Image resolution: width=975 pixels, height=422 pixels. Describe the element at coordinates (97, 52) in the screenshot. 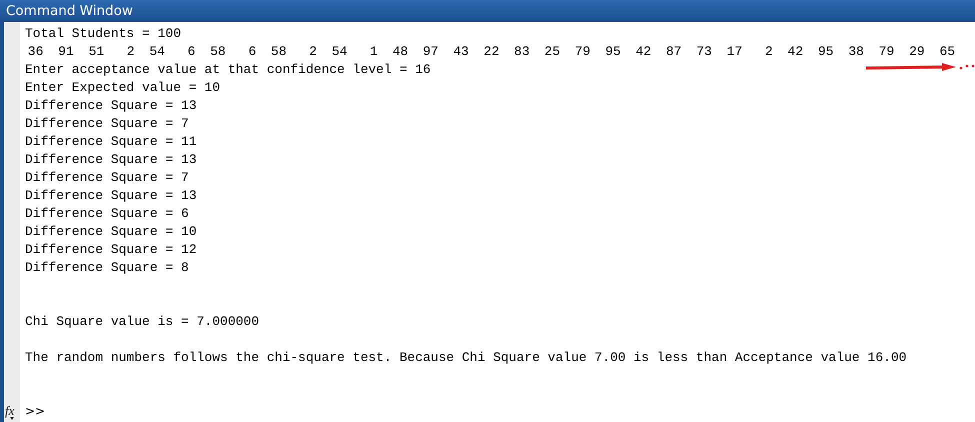

I see `number-value: 51` at that location.